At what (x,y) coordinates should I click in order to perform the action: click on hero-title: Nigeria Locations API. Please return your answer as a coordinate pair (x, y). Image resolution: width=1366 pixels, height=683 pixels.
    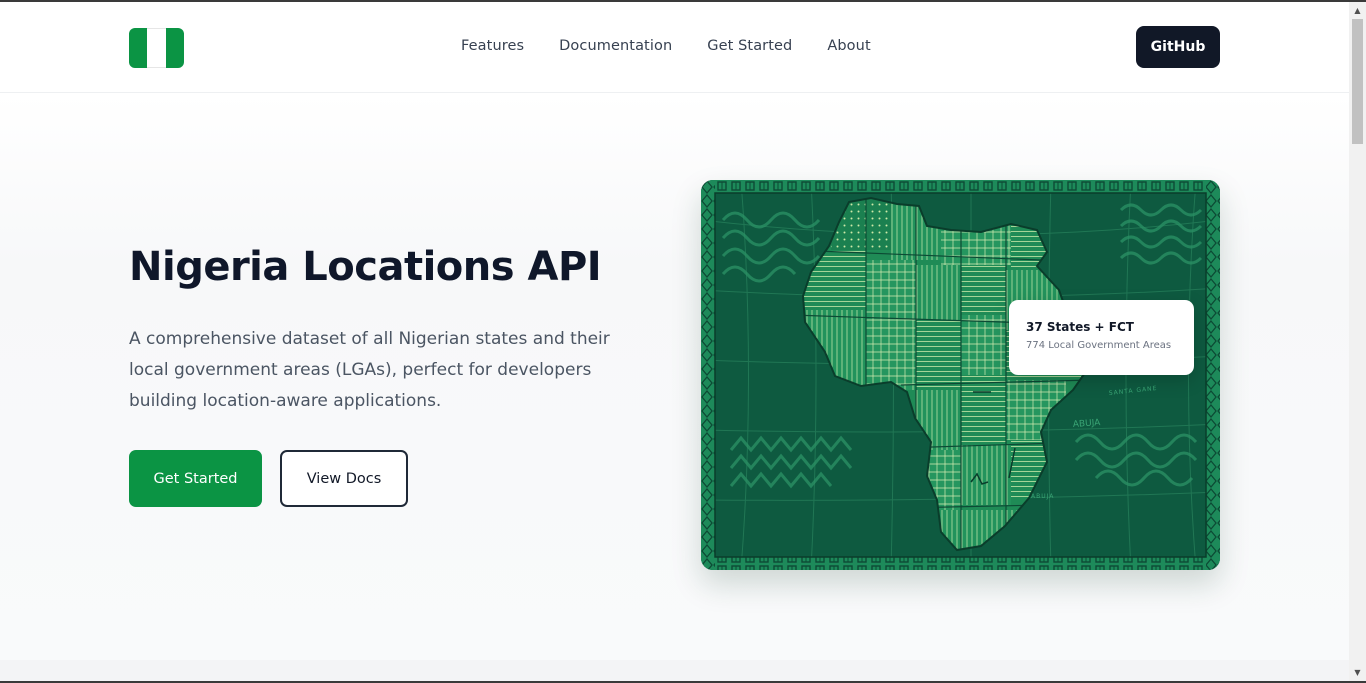
    Looking at the image, I should click on (365, 267).